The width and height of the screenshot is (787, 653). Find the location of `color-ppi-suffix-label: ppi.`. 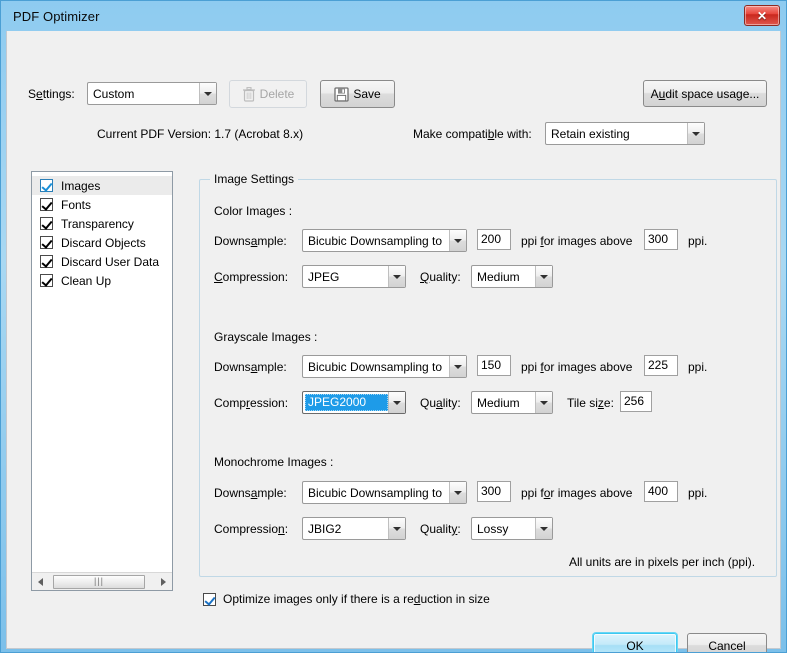

color-ppi-suffix-label: ppi. is located at coordinates (698, 241).